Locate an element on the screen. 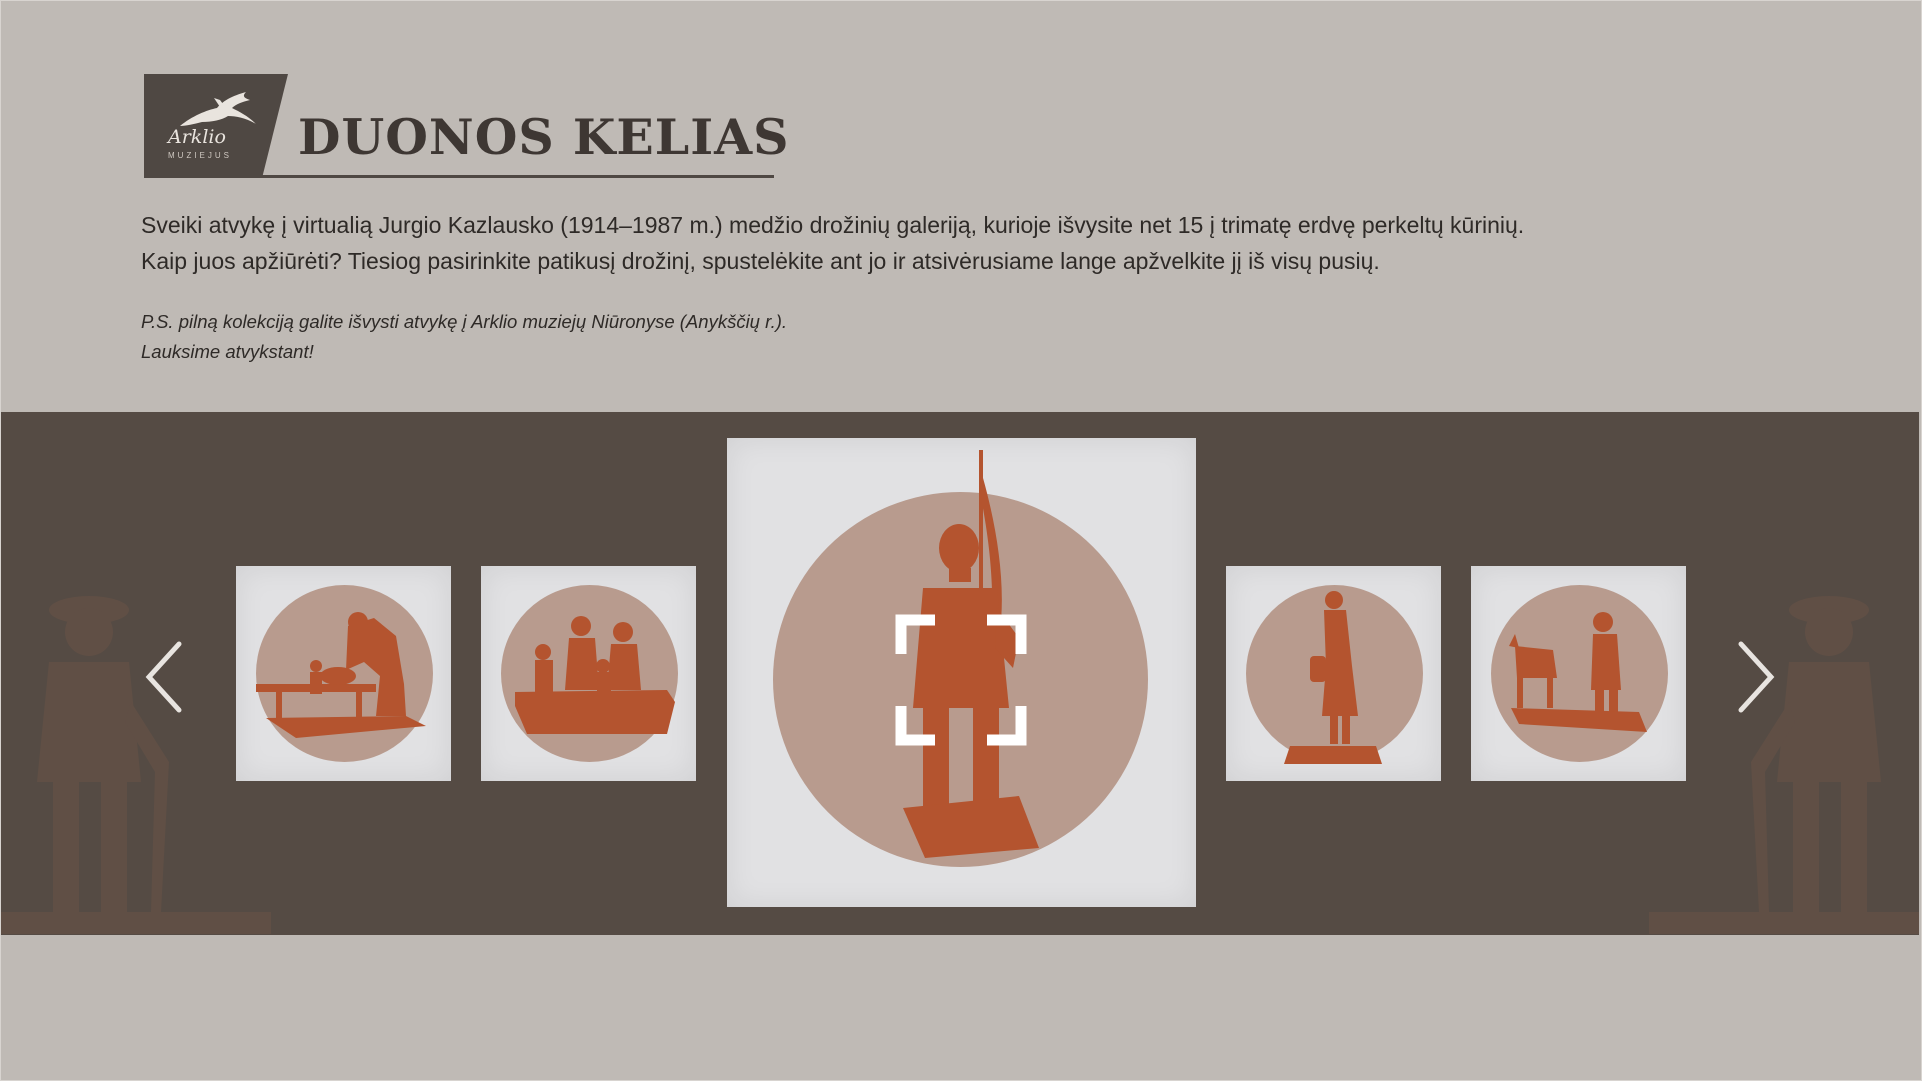  carving-woman-kneading-image is located at coordinates (341, 675).